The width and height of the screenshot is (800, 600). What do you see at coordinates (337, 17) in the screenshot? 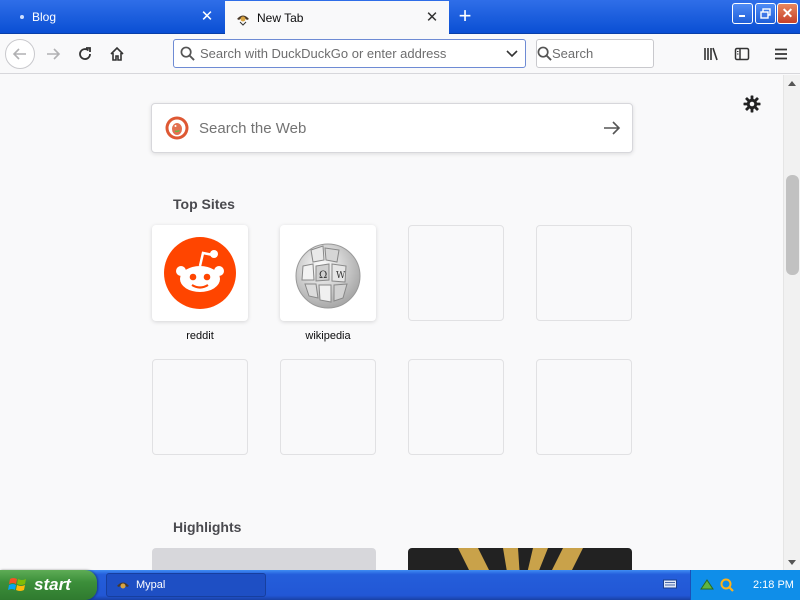
I see `tab-new-tab: New Tab ✕` at bounding box center [337, 17].